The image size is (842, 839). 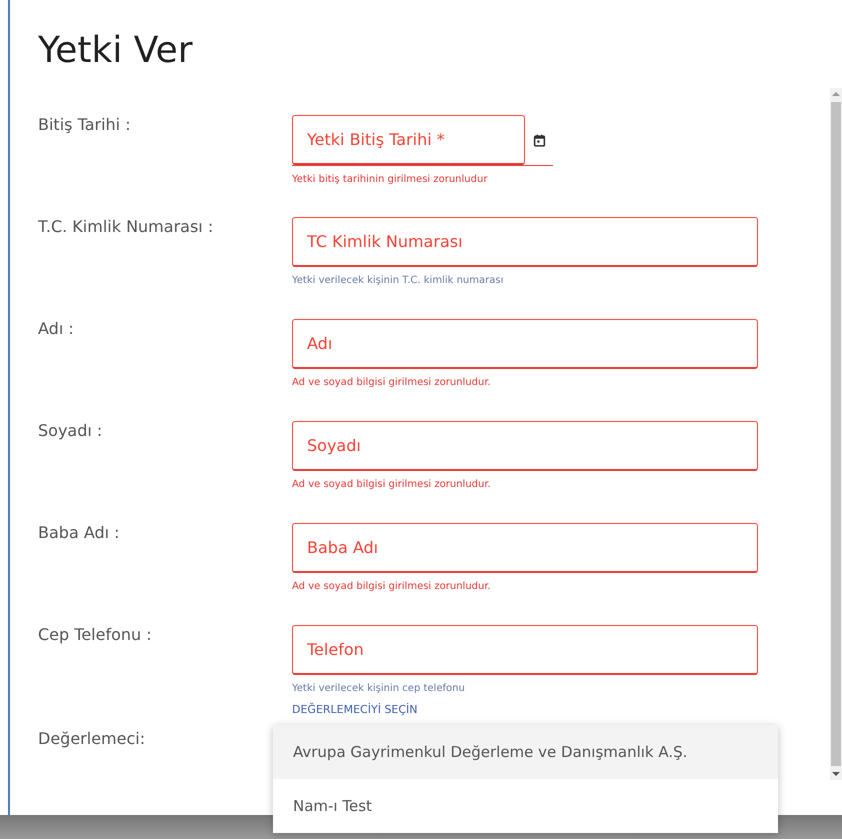 What do you see at coordinates (126, 227) in the screenshot?
I see `field-label: T.C. Kimlik Numarası :` at bounding box center [126, 227].